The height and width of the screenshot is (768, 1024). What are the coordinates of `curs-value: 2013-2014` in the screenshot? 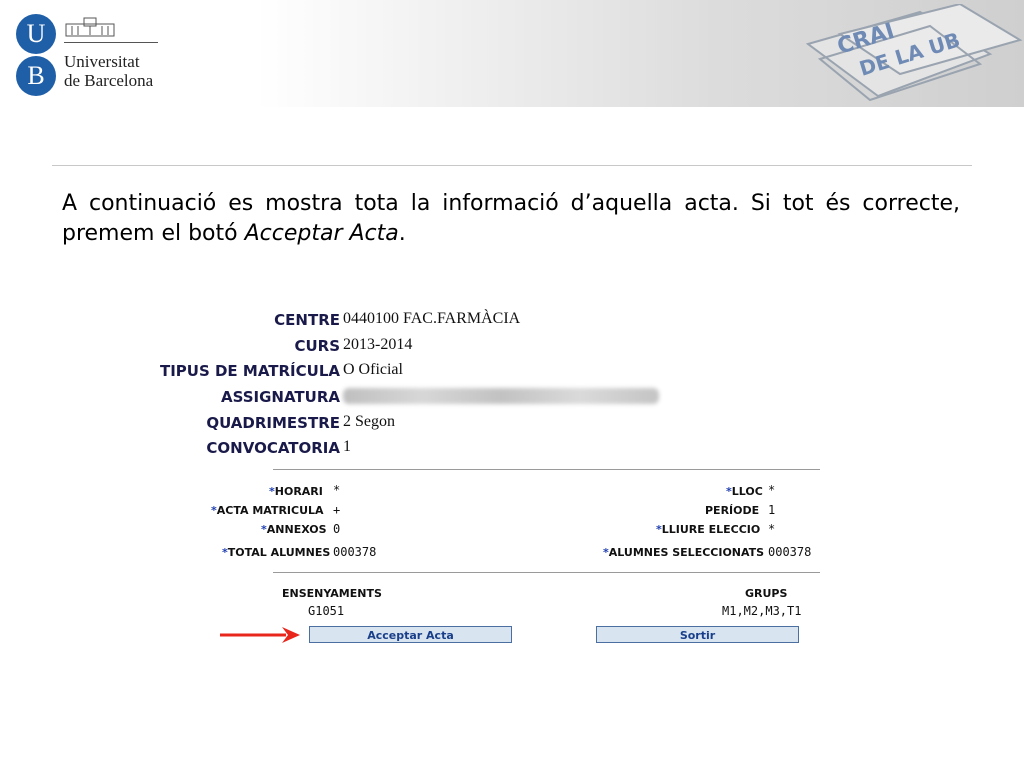 It's located at (378, 344).